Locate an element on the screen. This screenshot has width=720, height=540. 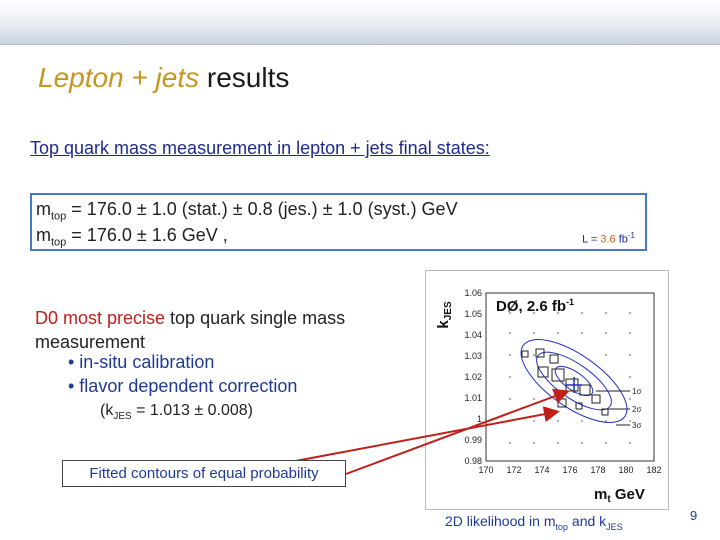
caption-sub-top: top is located at coordinates (562, 526).